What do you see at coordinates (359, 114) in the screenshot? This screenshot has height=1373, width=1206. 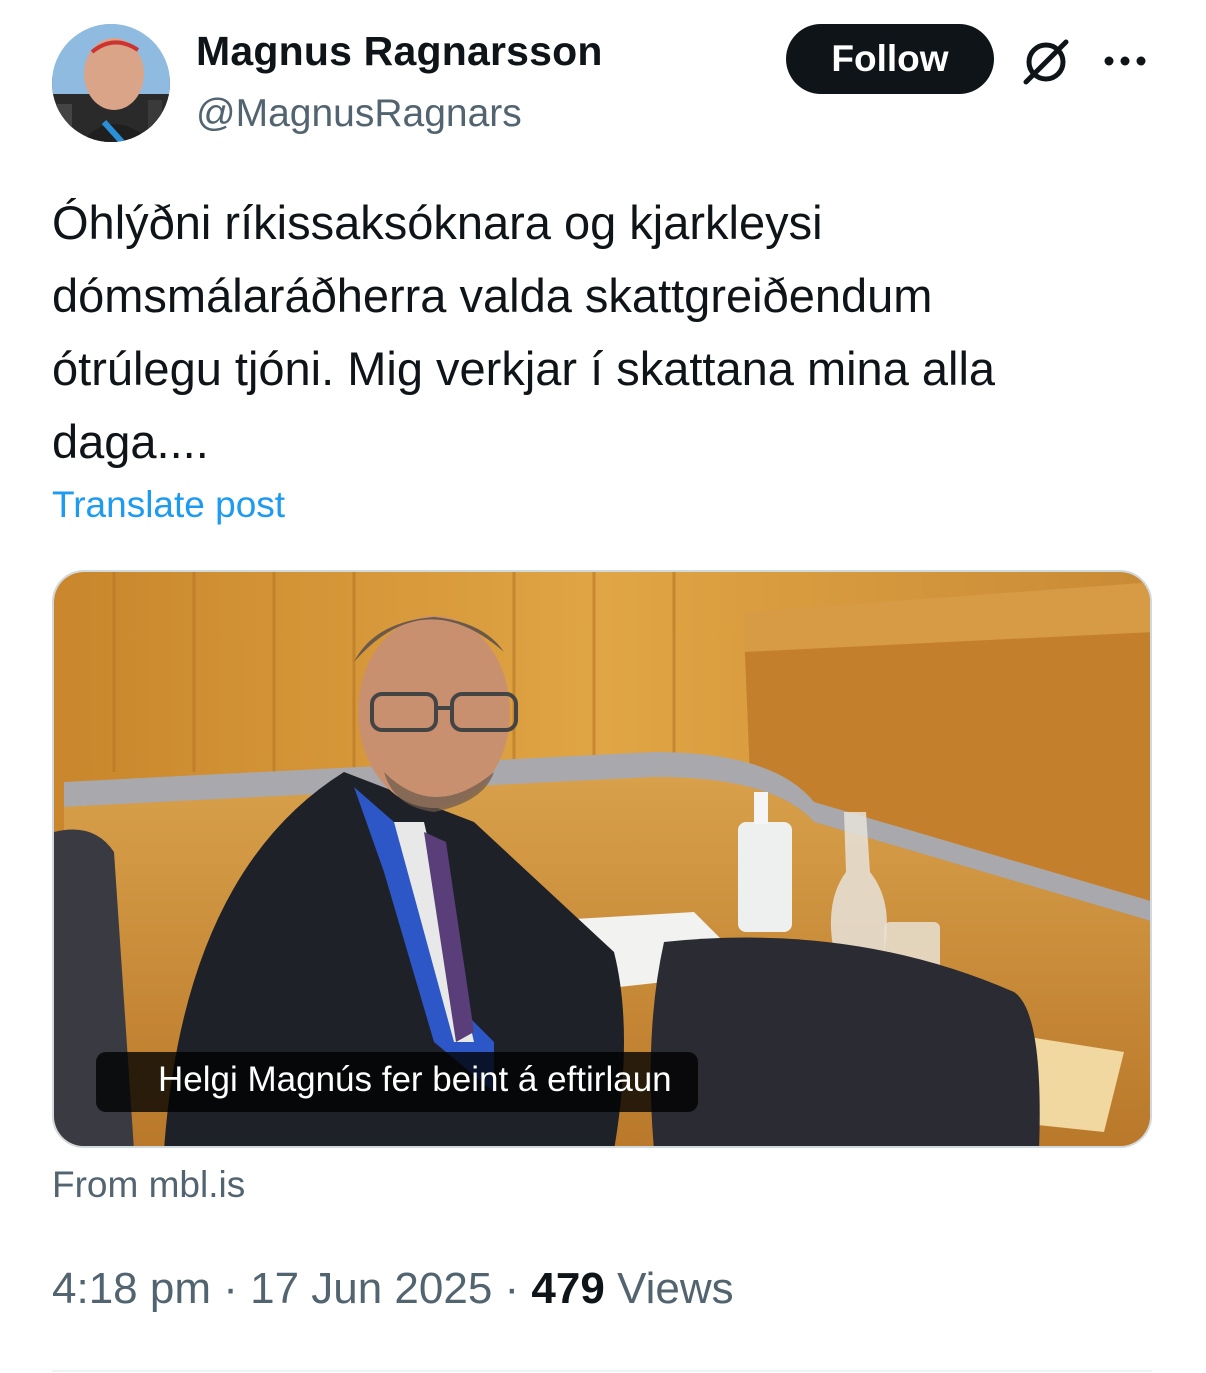 I see `author-handle: @MagnusRagnars` at bounding box center [359, 114].